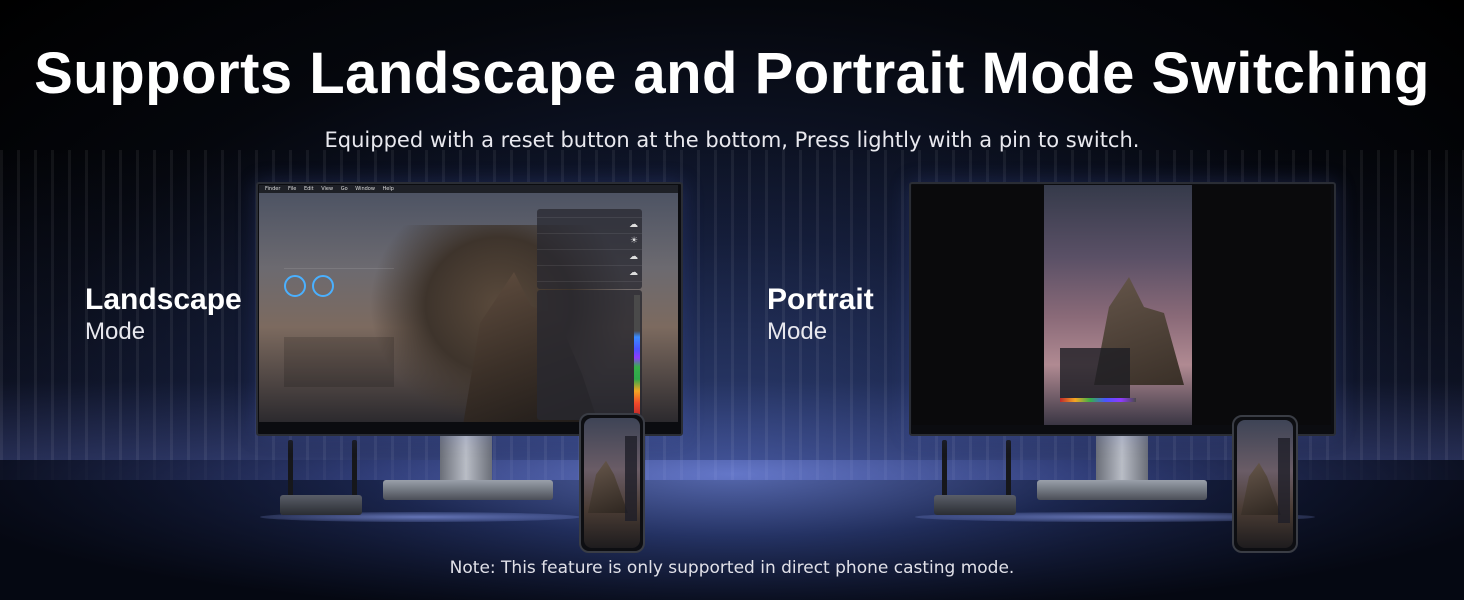 The height and width of the screenshot is (600, 1464). I want to click on desktop-widgets-left, so click(339, 300).